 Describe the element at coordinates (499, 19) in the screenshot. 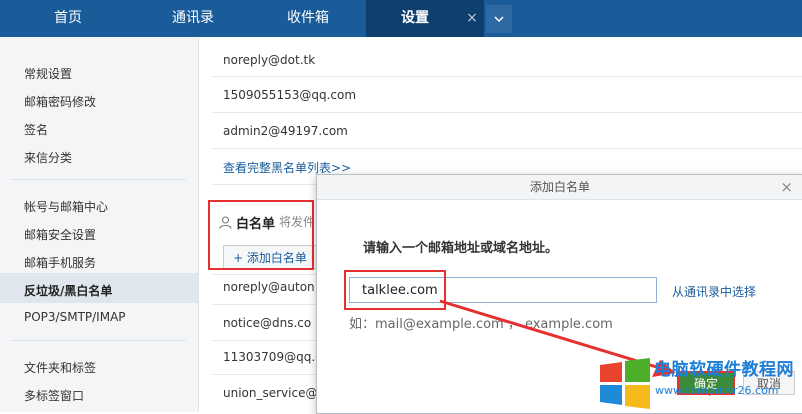

I see `chevron-down-icon` at that location.